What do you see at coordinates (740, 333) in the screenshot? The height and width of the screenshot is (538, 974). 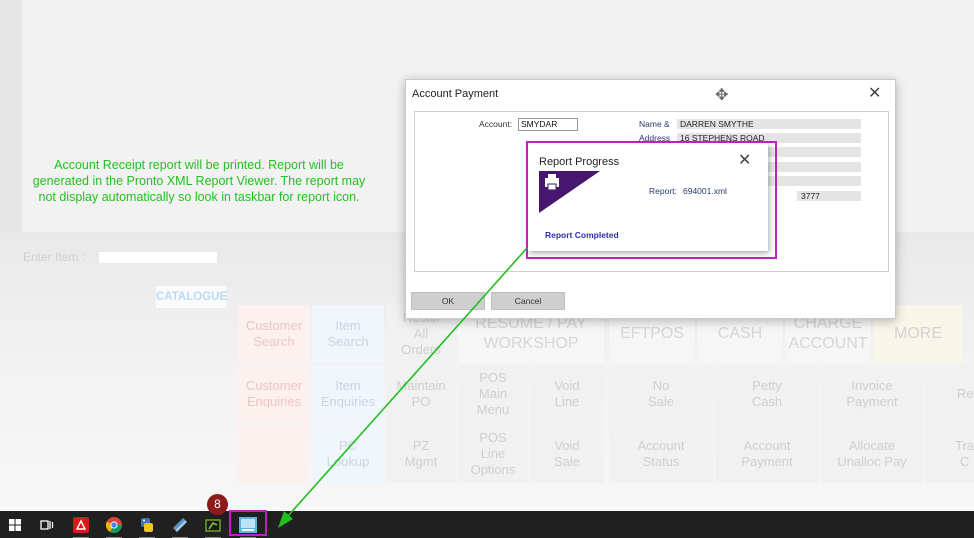 I see `tile-label: CASH` at bounding box center [740, 333].